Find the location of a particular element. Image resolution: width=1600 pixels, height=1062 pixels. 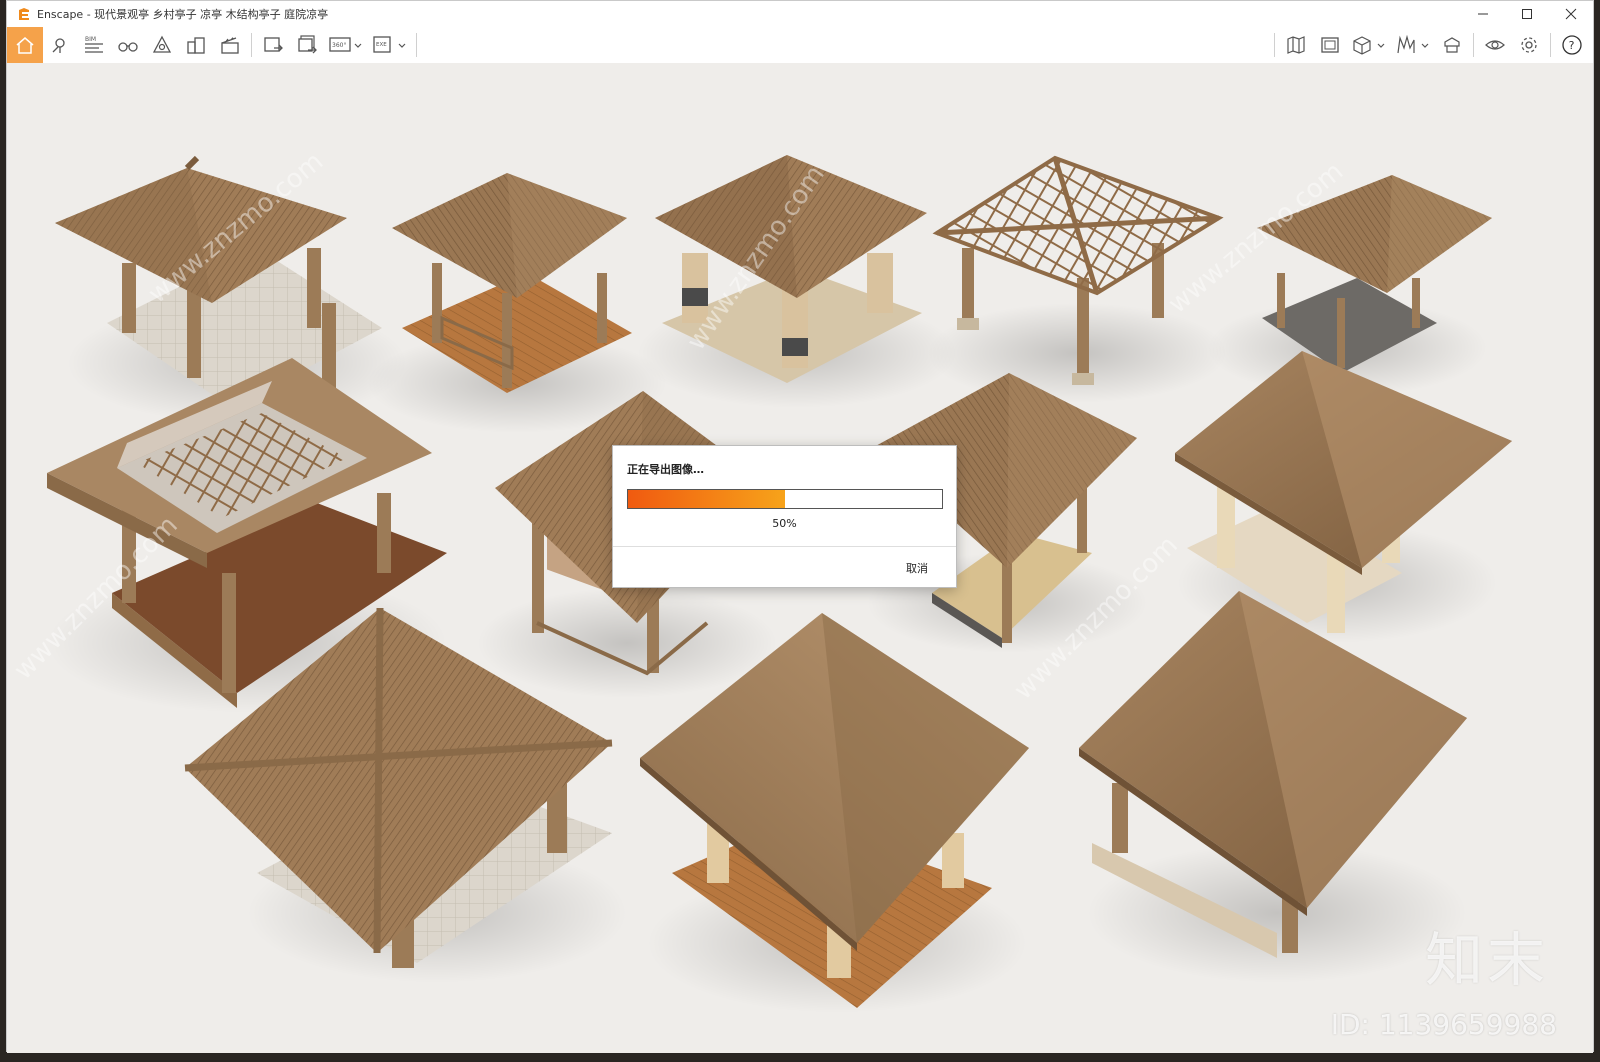

buildings-button is located at coordinates (196, 45).